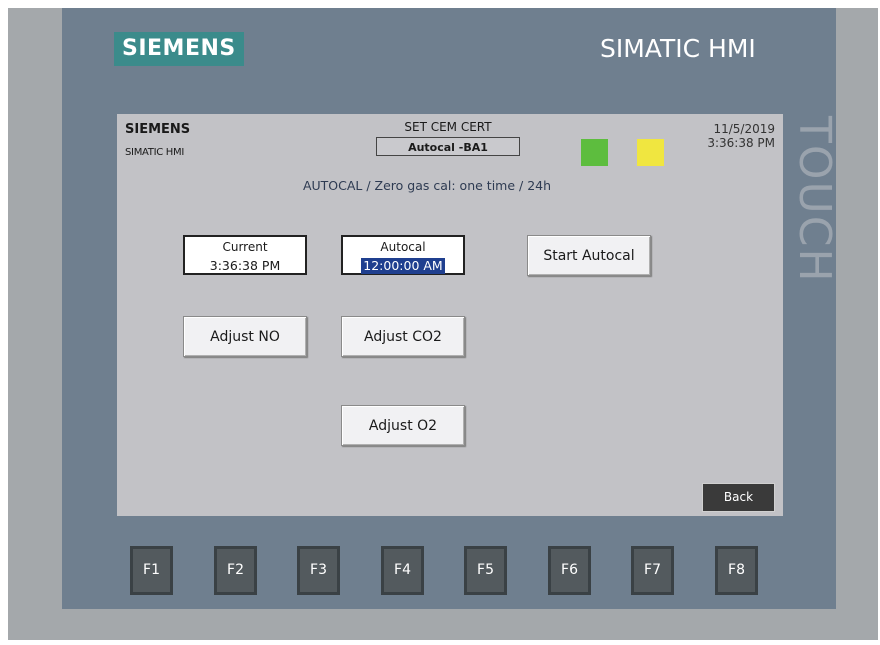 This screenshot has height=645, width=880. I want to click on function-key-f3: F3, so click(318, 570).